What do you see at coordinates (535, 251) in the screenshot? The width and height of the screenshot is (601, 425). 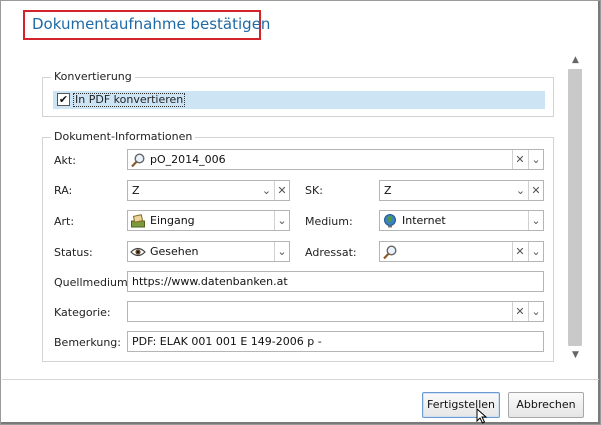 I see `adressat-dropdown-icon: ⌄` at bounding box center [535, 251].